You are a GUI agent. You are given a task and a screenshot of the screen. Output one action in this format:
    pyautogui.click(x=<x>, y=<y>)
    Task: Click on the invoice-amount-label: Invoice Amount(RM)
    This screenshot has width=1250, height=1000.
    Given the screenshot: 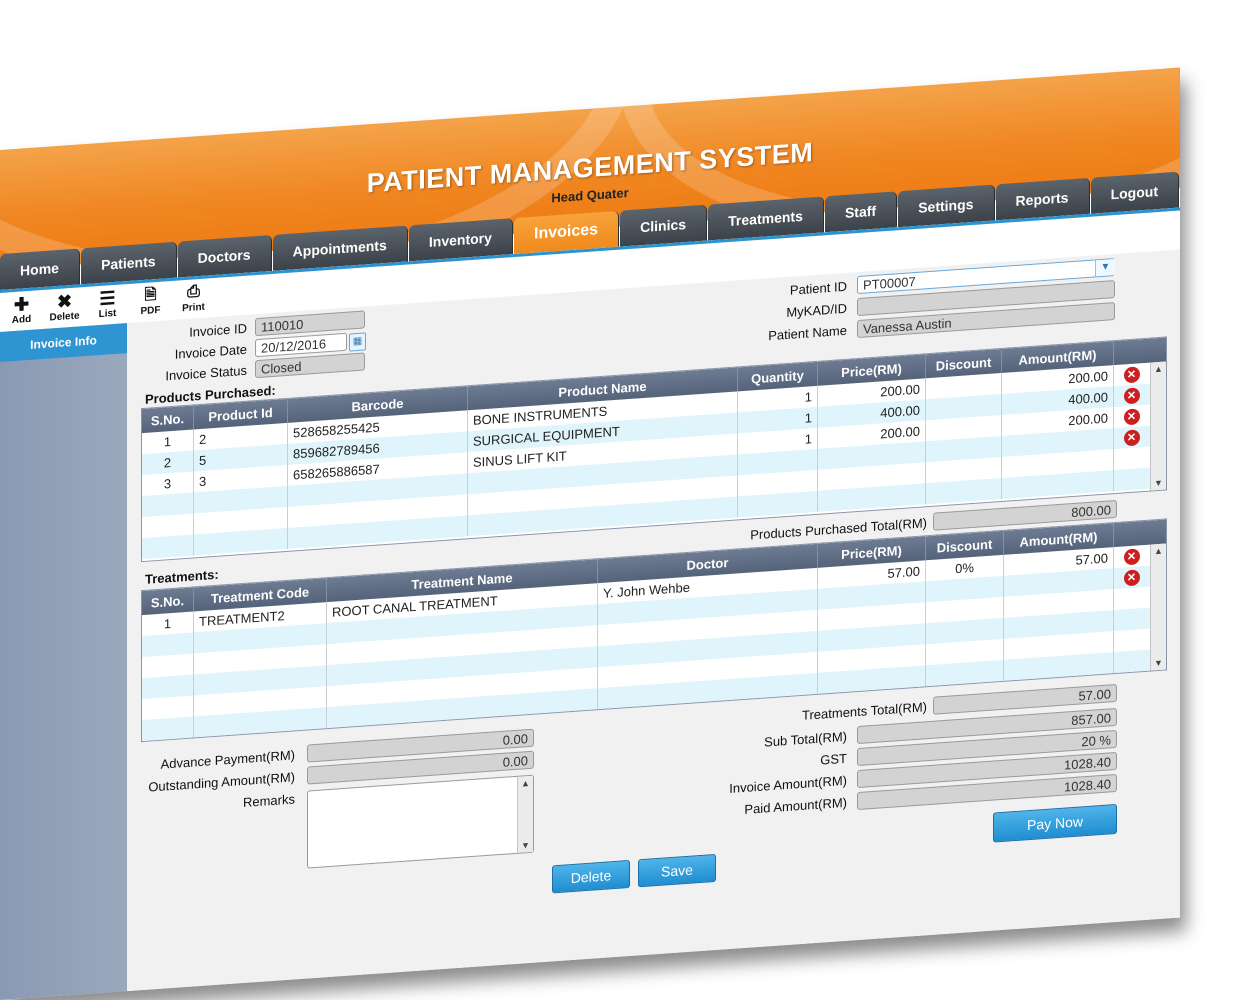 What is the action you would take?
    pyautogui.click(x=788, y=784)
    